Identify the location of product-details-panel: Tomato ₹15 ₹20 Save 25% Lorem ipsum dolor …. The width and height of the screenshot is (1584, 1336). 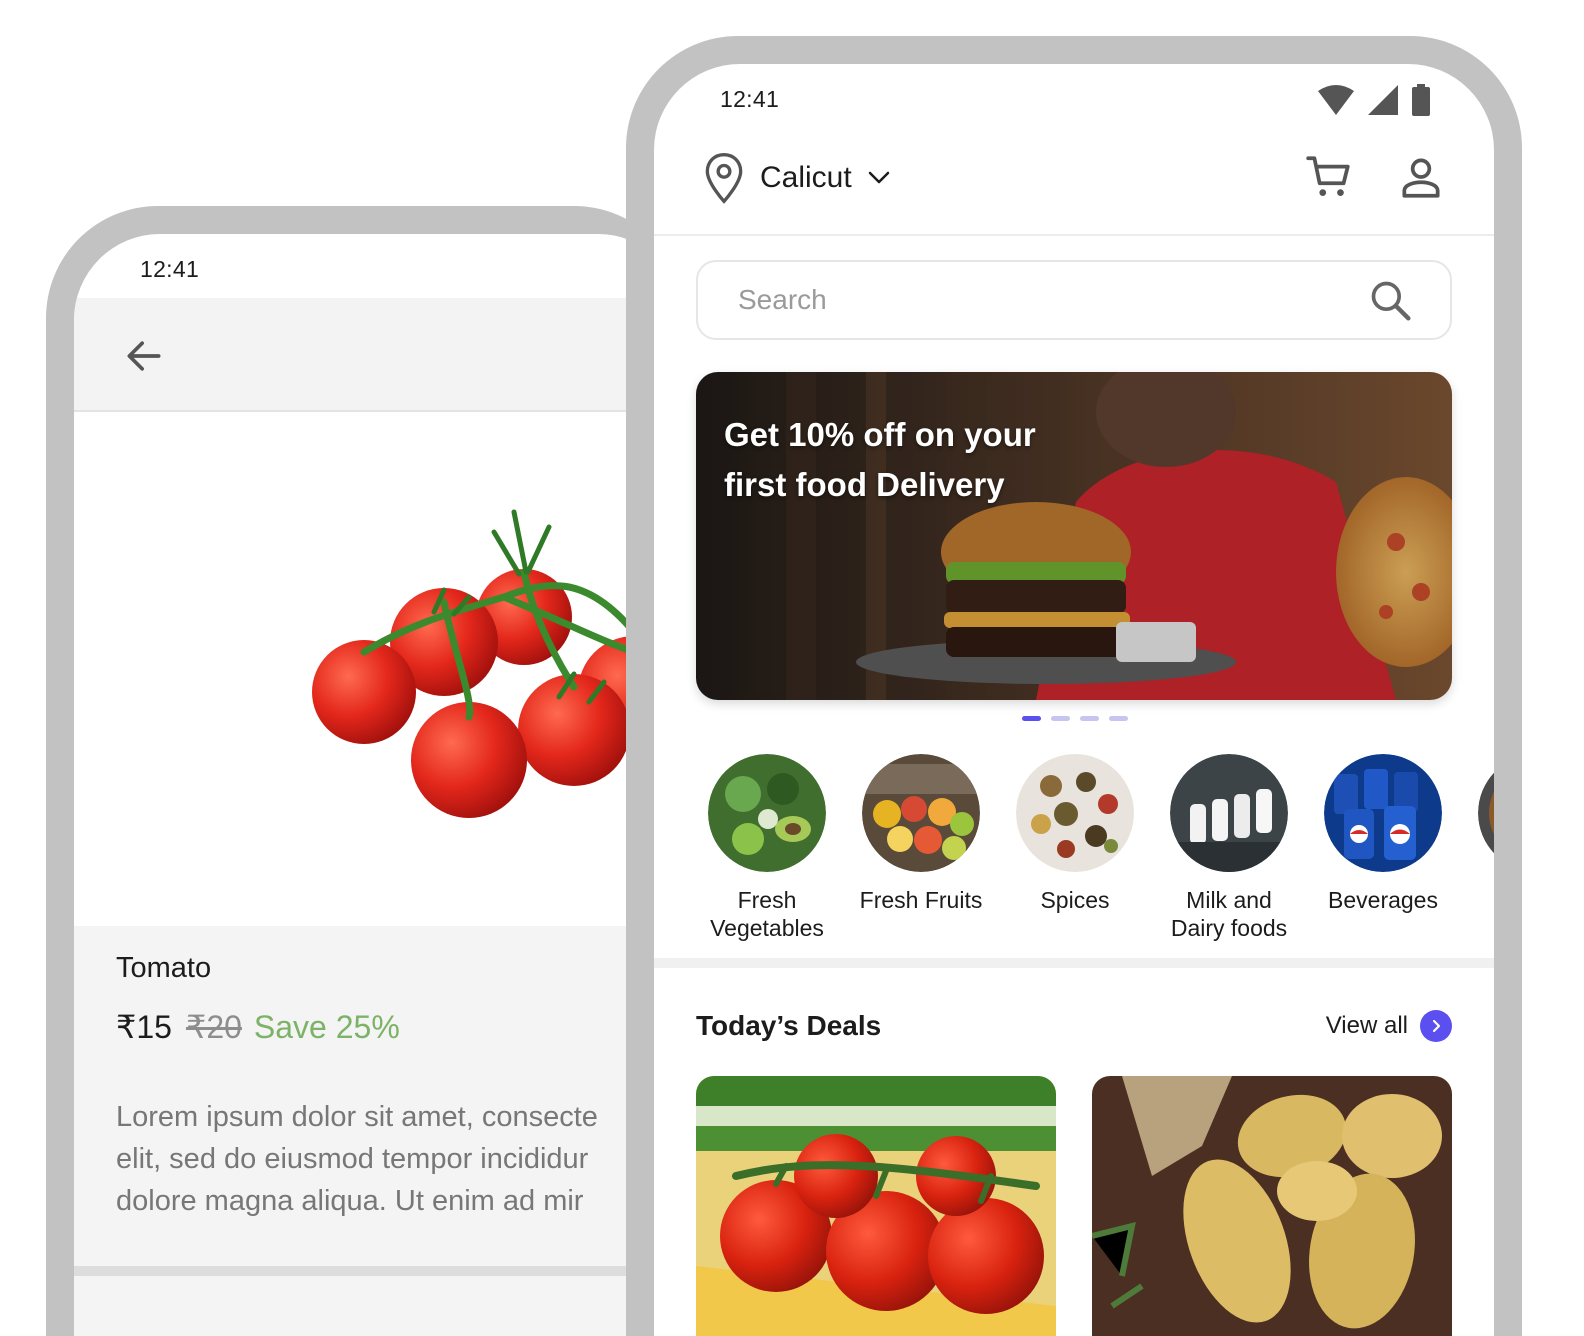
(379, 1096).